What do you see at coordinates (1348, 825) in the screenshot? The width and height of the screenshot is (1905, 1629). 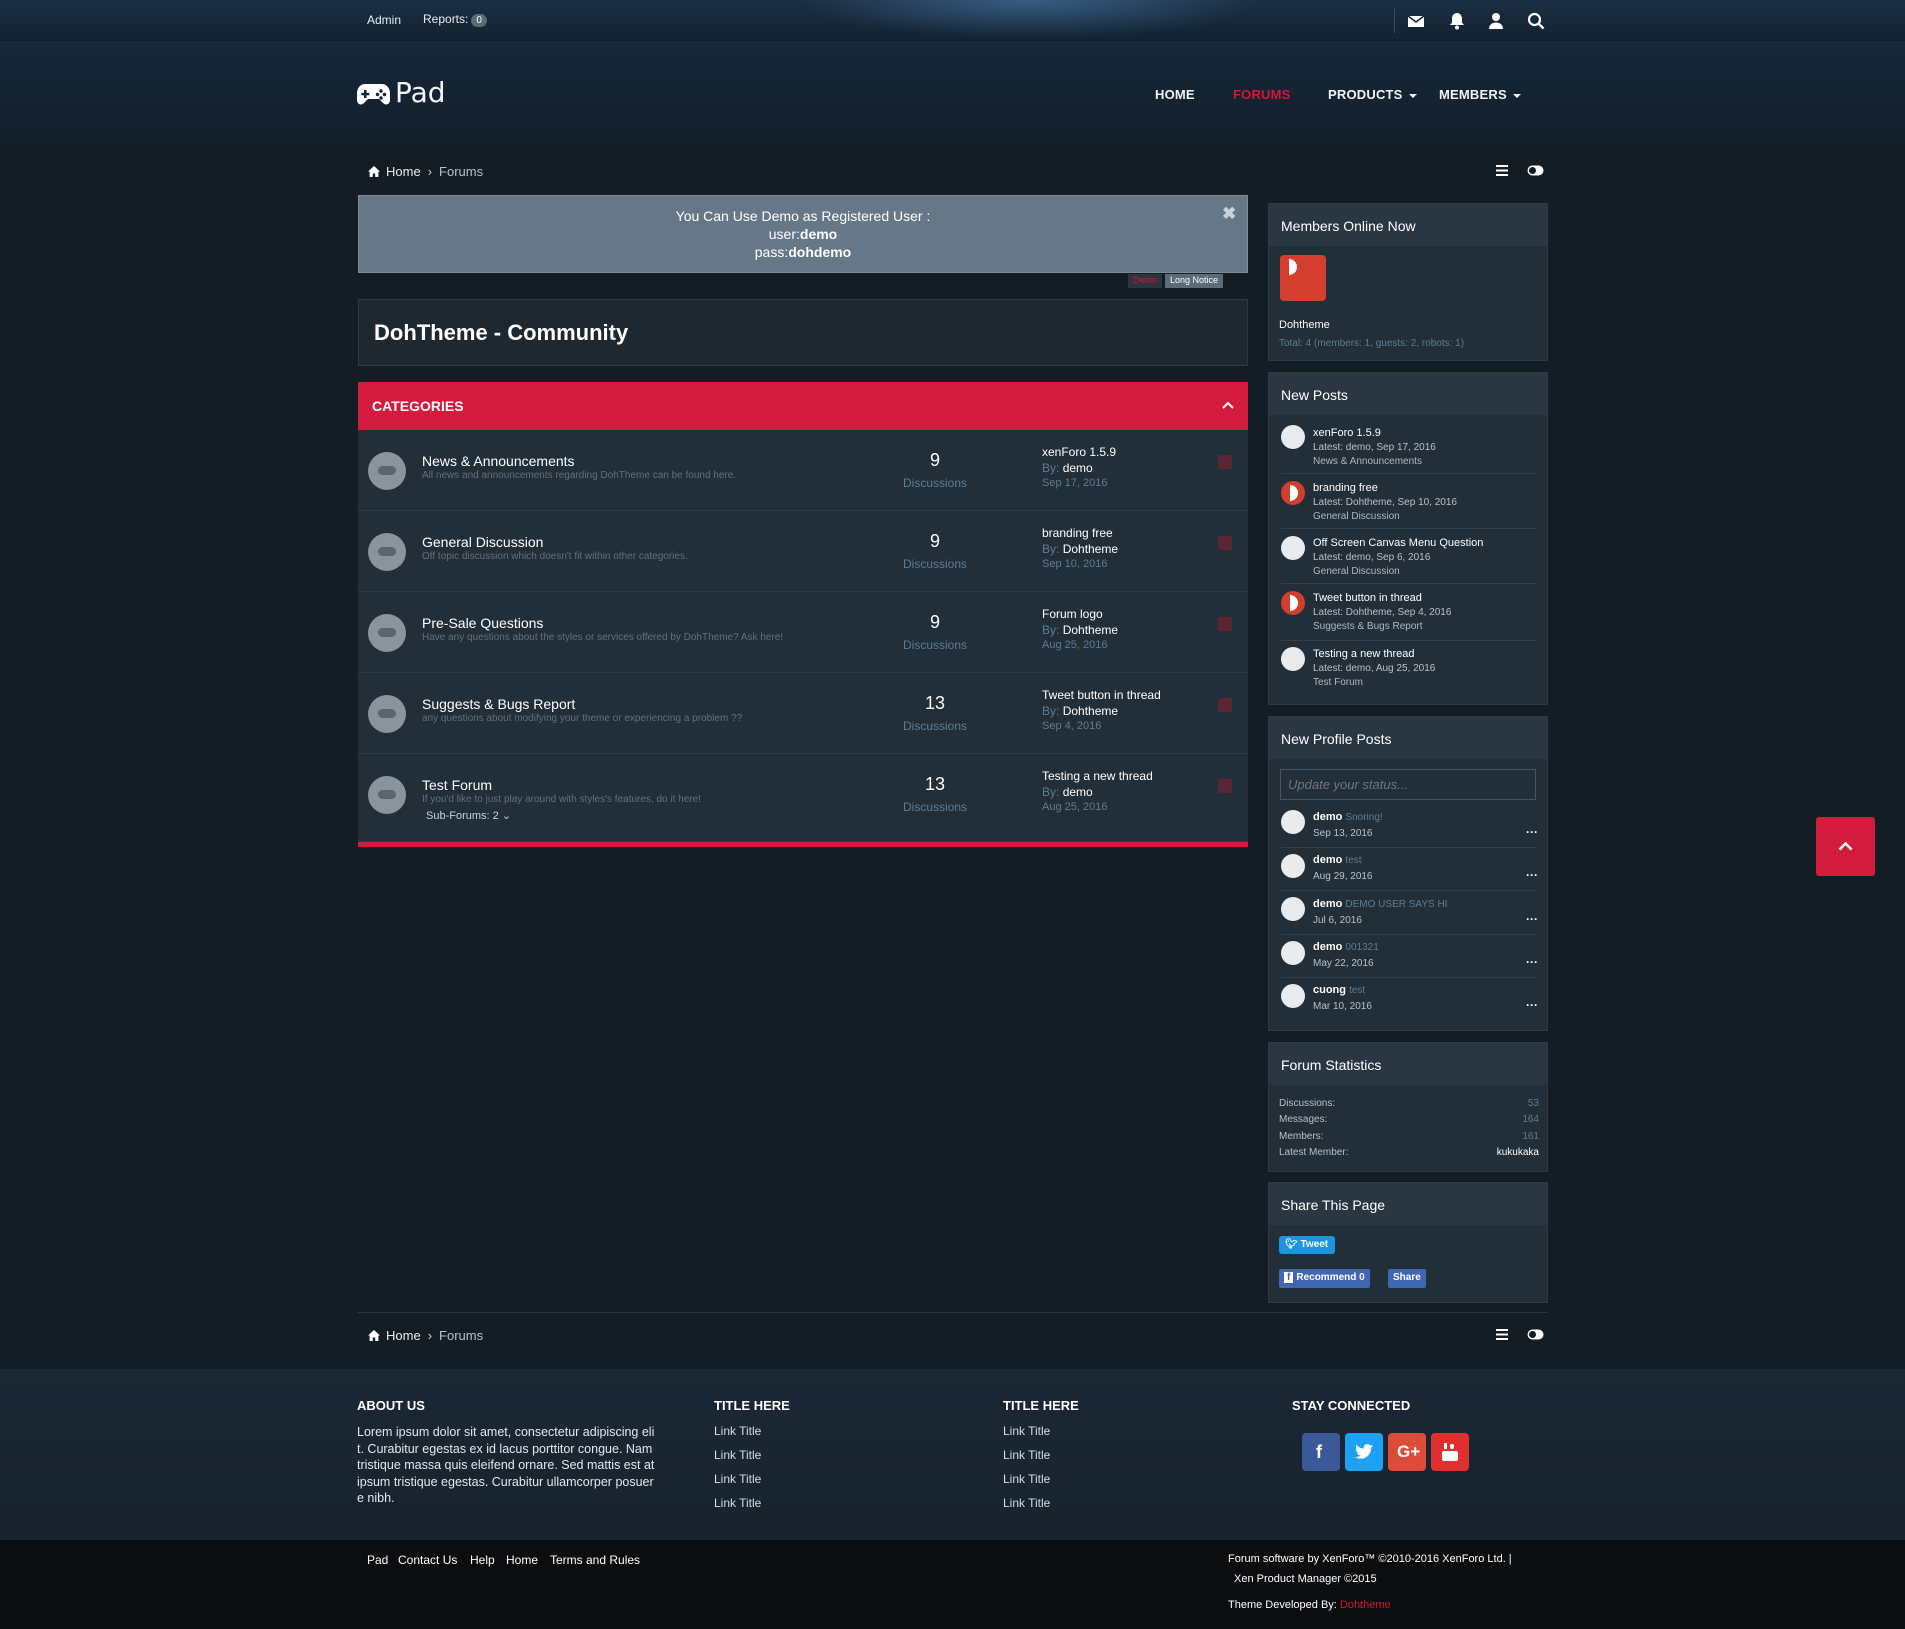 I see `profile-post-item: demo Snoring! Sep 13, 2016` at bounding box center [1348, 825].